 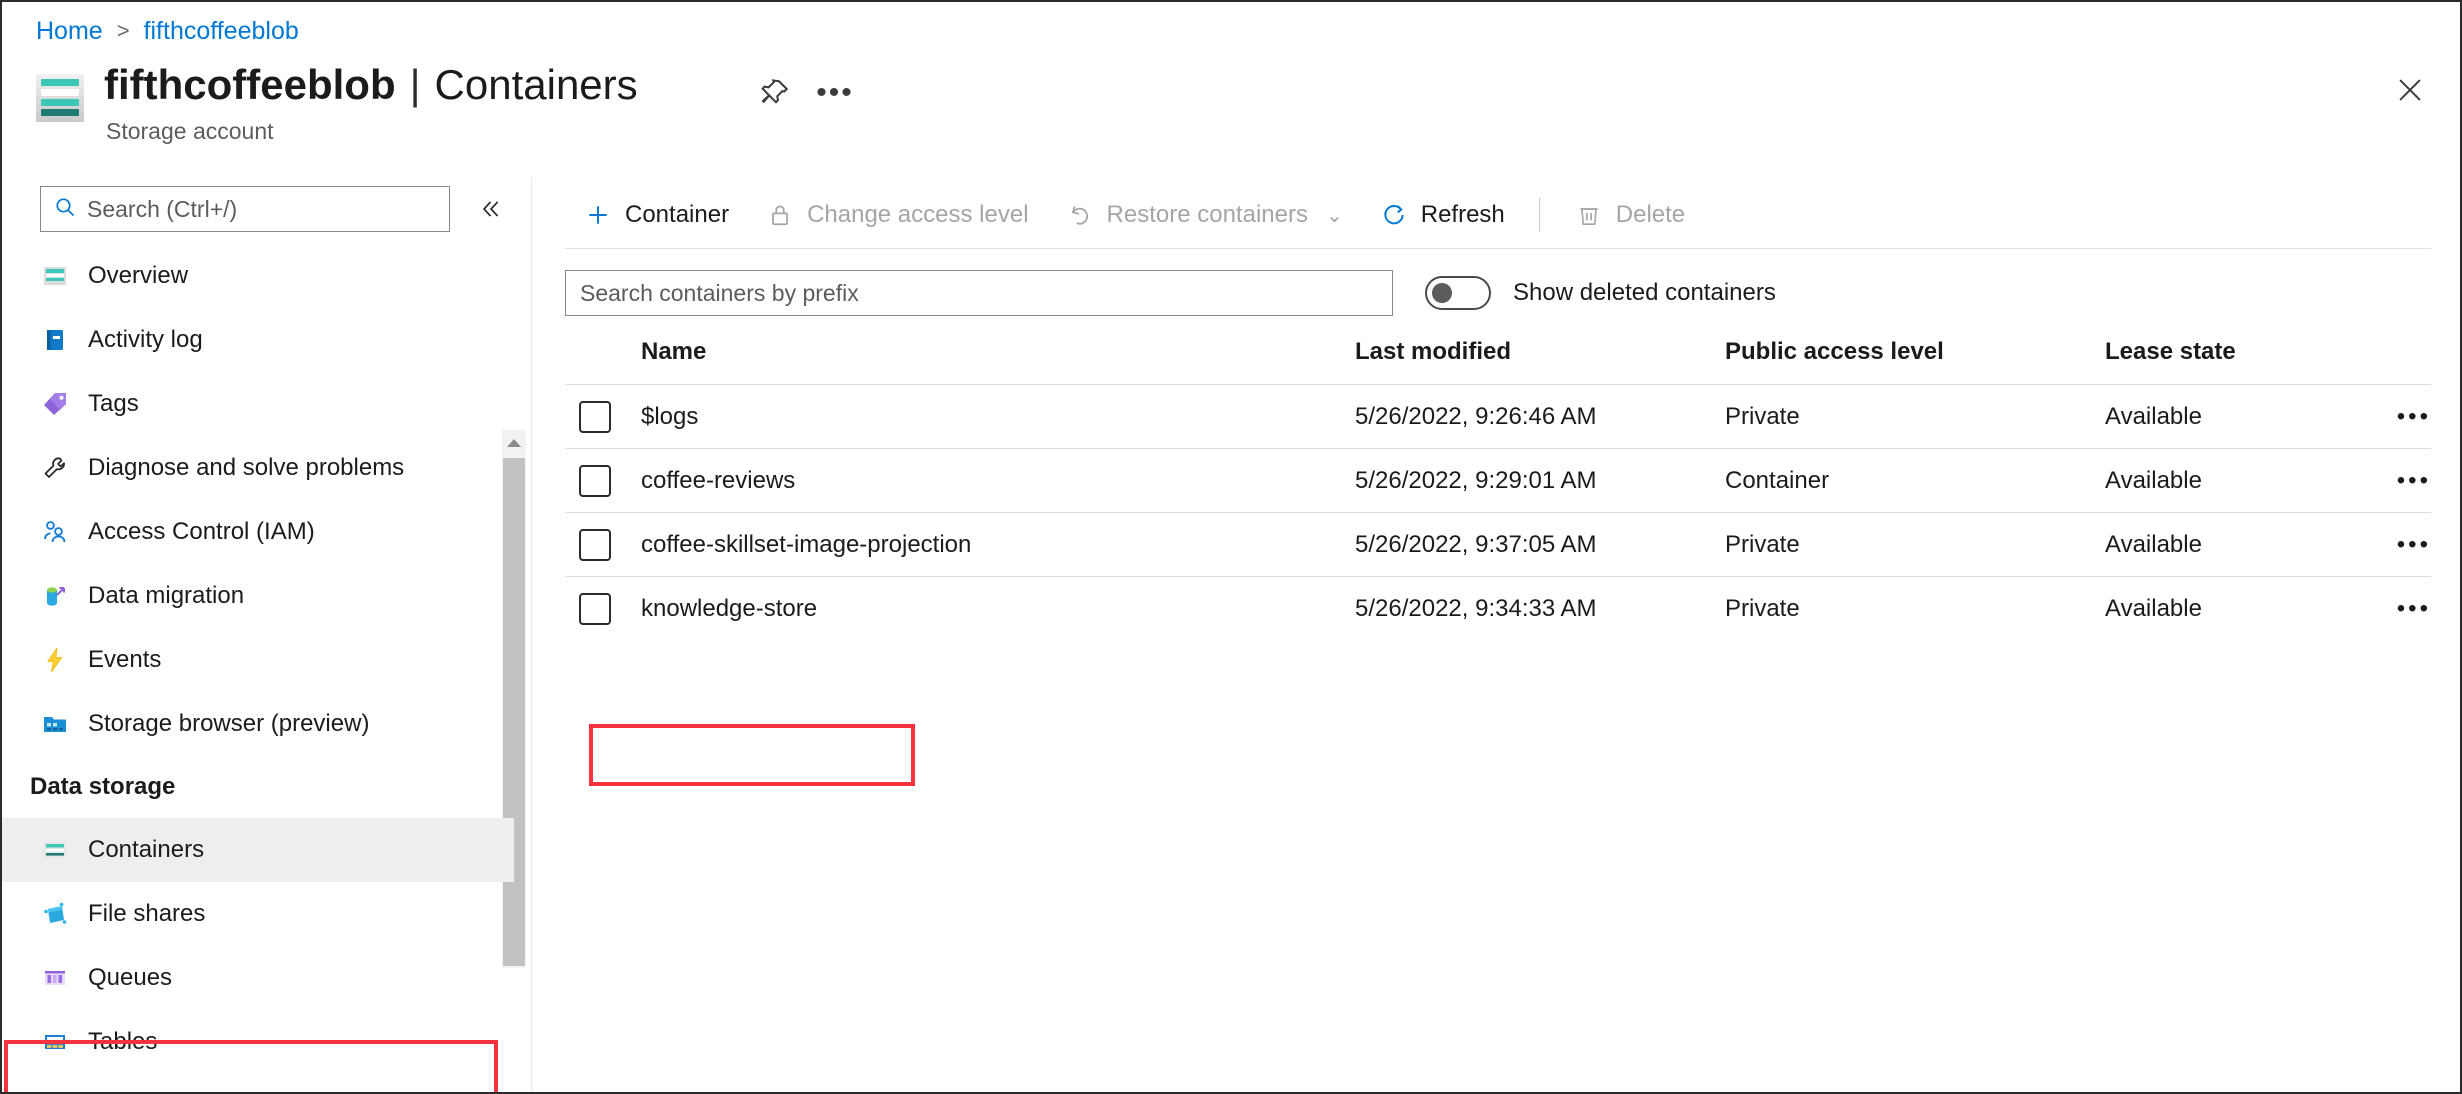 I want to click on sidebar-item-label: Access Control (IAM), so click(x=201, y=531).